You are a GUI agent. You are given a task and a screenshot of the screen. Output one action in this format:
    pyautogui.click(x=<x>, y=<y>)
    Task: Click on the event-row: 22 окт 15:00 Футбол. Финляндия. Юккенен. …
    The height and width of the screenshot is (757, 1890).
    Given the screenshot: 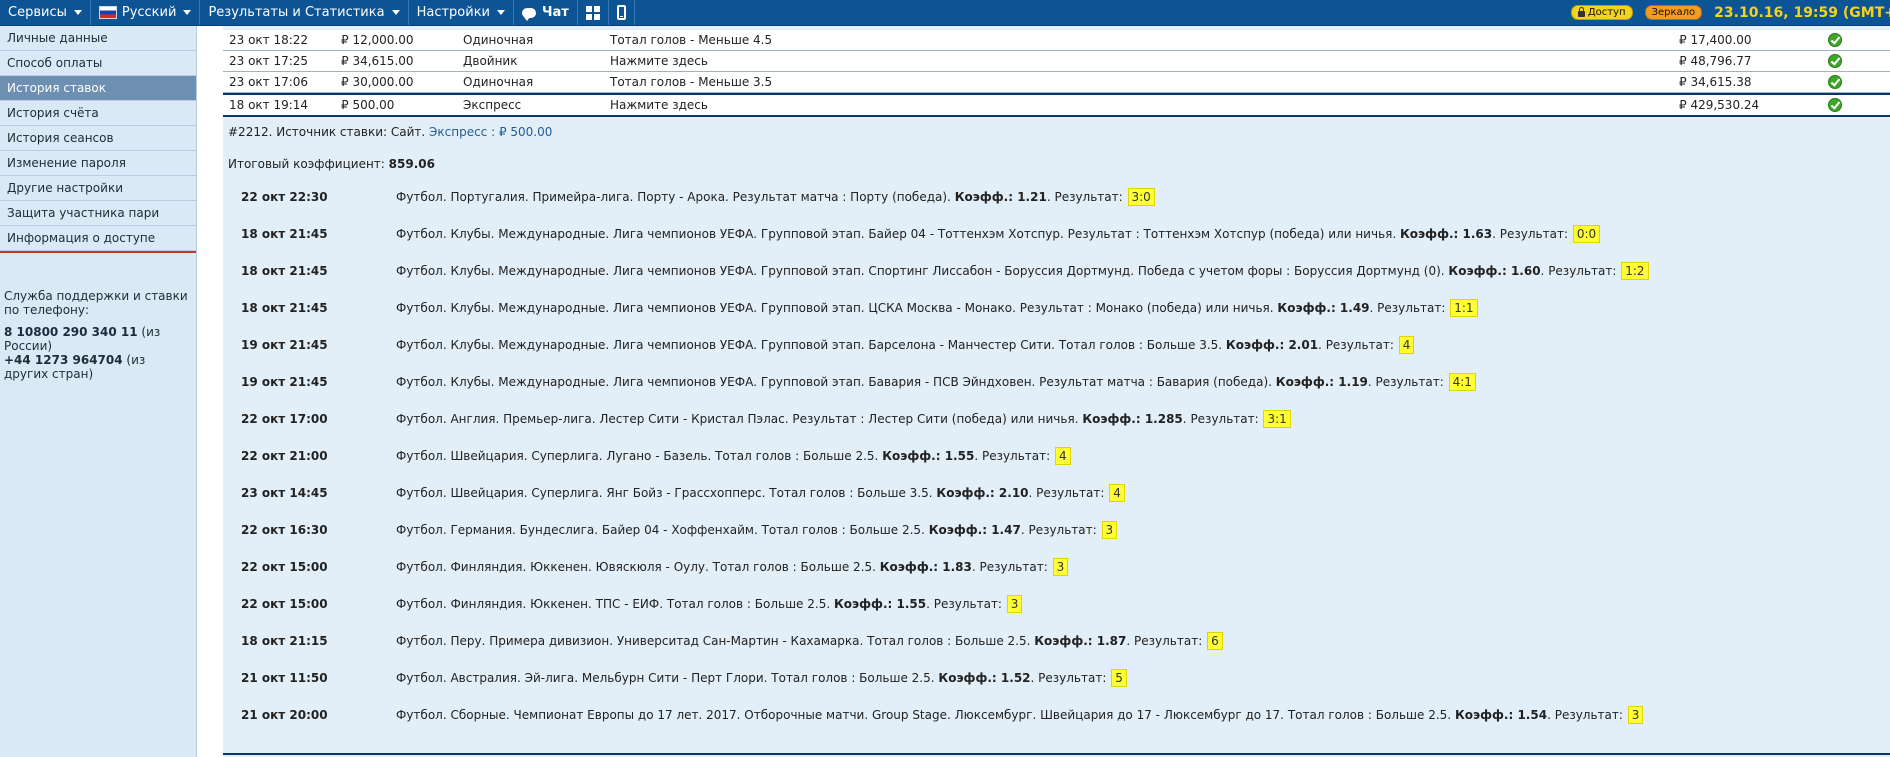 What is the action you would take?
    pyautogui.click(x=1056, y=605)
    